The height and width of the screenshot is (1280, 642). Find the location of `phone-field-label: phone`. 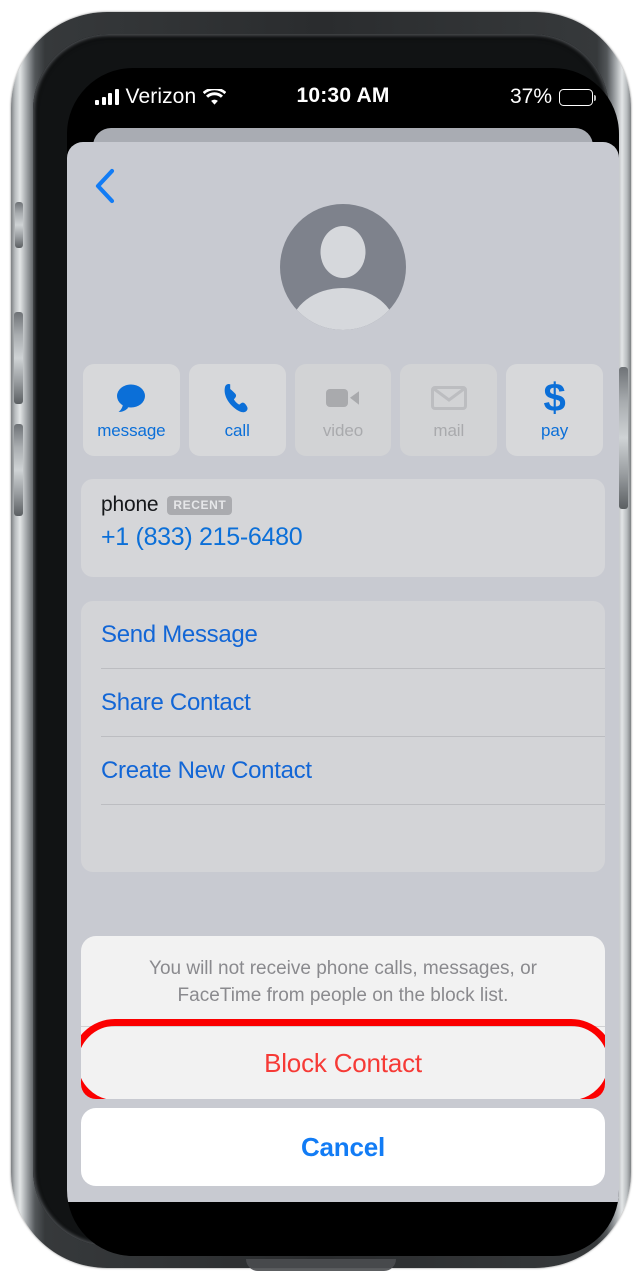

phone-field-label: phone is located at coordinates (130, 504).